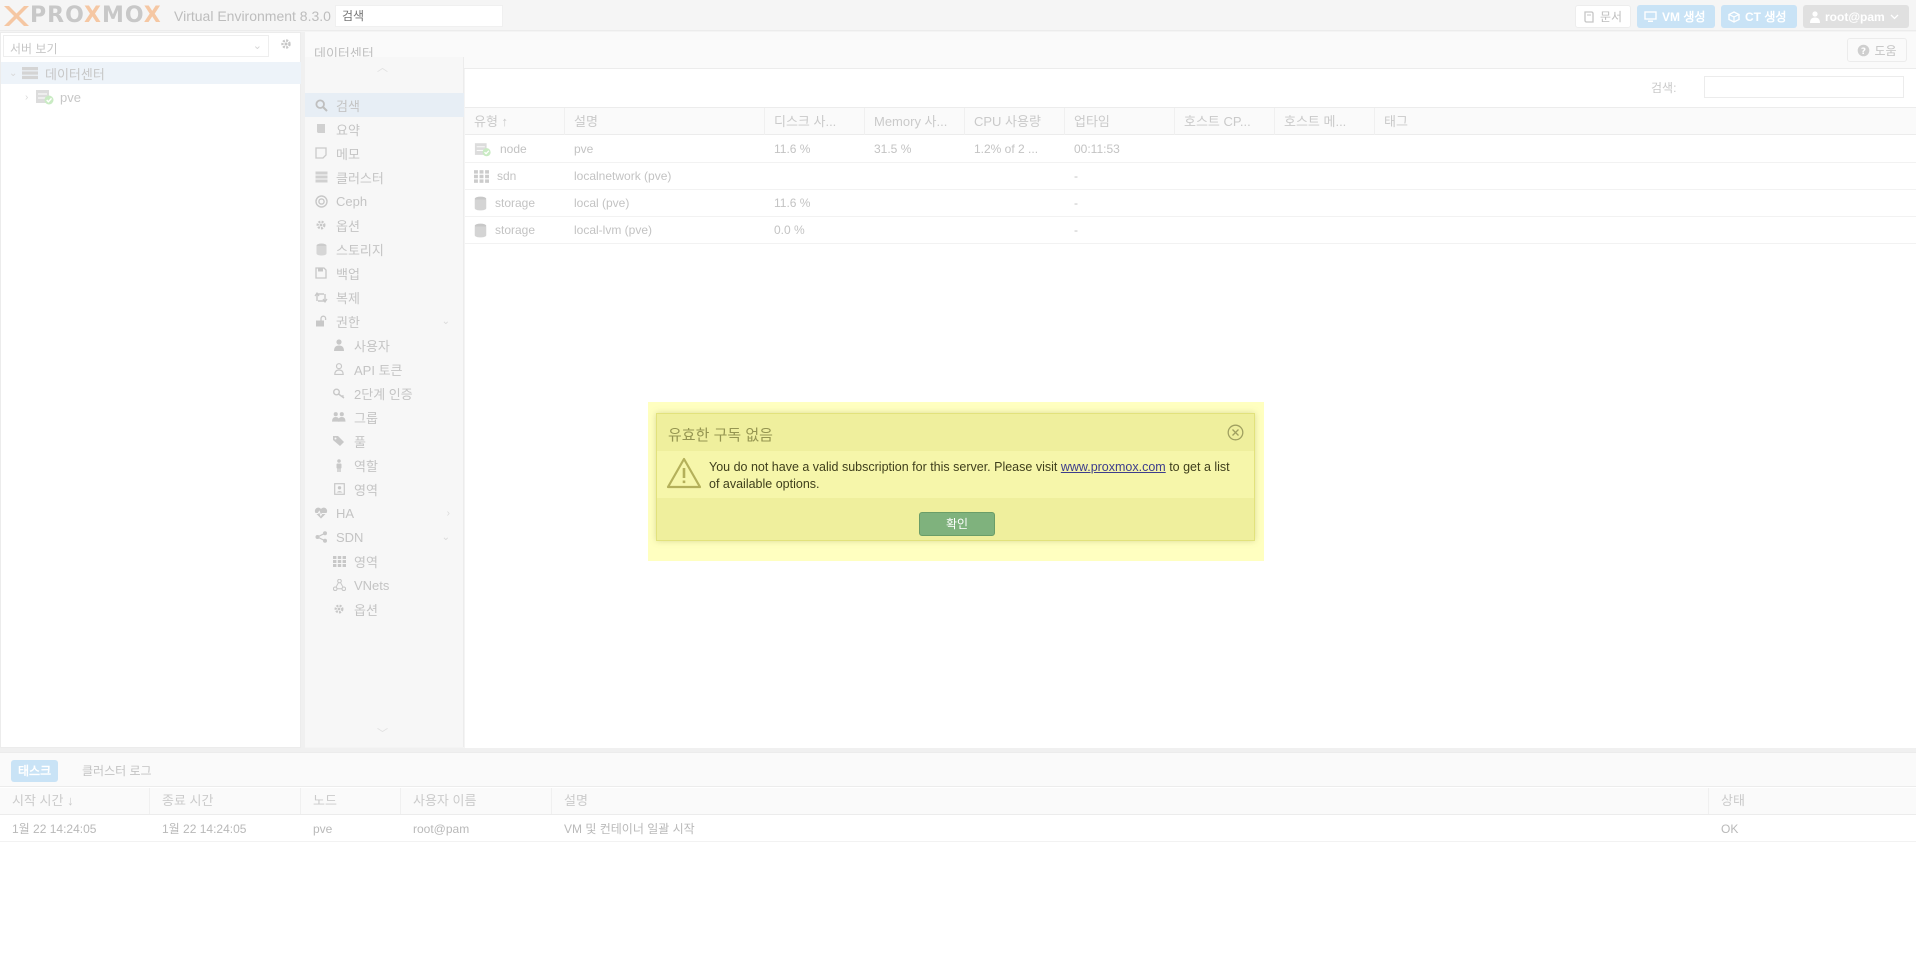 This screenshot has width=1916, height=958. What do you see at coordinates (360, 250) in the screenshot?
I see `nav-item-label: 스토리지` at bounding box center [360, 250].